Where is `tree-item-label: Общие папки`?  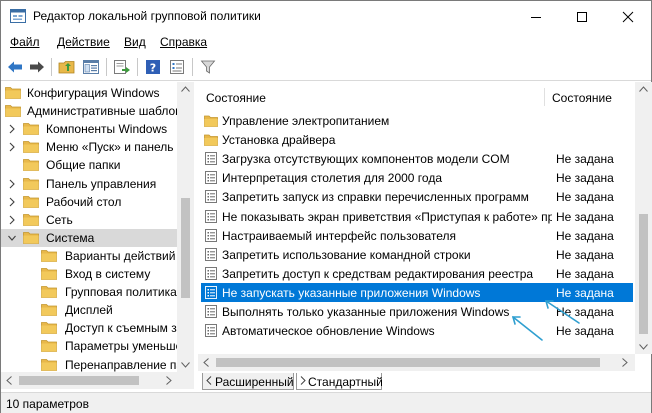
tree-item-label: Общие папки is located at coordinates (83, 165).